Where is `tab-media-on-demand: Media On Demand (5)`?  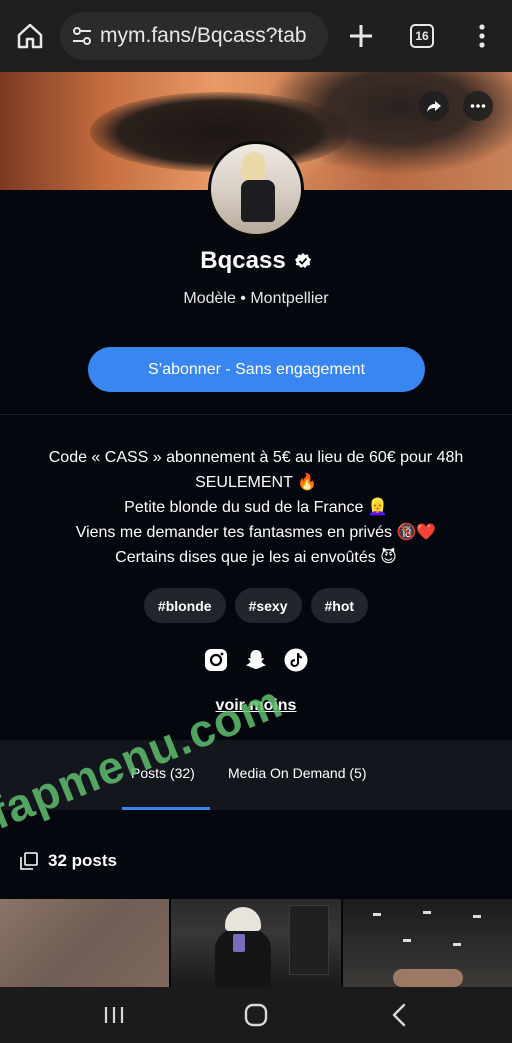 tab-media-on-demand: Media On Demand (5) is located at coordinates (297, 773).